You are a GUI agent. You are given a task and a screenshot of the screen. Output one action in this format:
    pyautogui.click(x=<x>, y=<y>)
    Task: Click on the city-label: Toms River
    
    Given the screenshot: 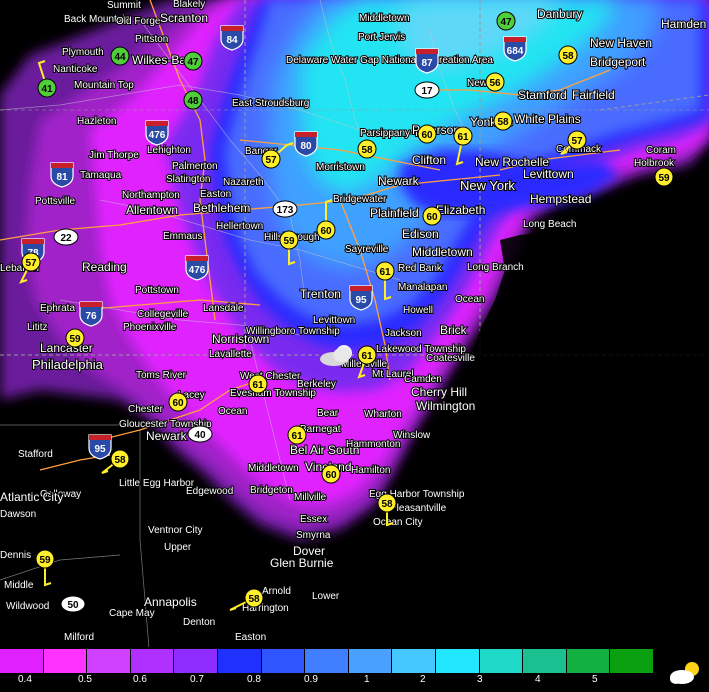 What is the action you would take?
    pyautogui.click(x=161, y=375)
    